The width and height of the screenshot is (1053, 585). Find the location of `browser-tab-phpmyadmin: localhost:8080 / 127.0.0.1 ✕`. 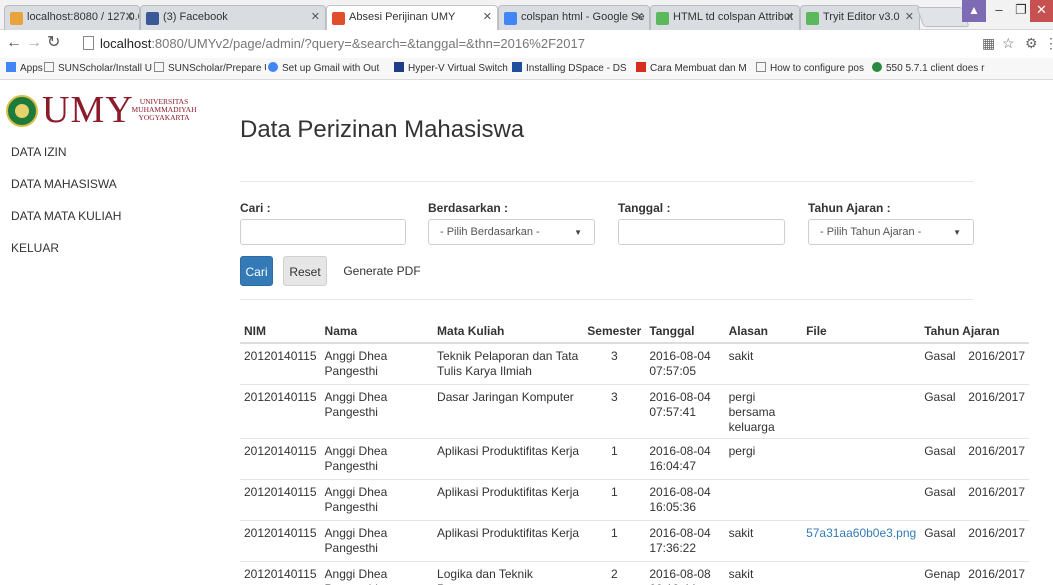

browser-tab-phpmyadmin: localhost:8080 / 127.0.0.1 ✕ is located at coordinates (72, 18).